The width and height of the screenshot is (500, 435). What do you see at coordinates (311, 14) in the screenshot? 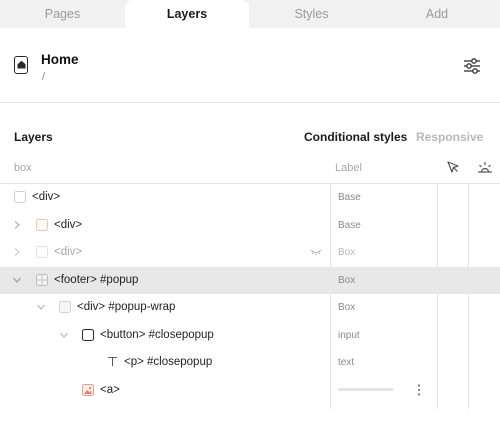
I see `tab-styles: Styles` at bounding box center [311, 14].